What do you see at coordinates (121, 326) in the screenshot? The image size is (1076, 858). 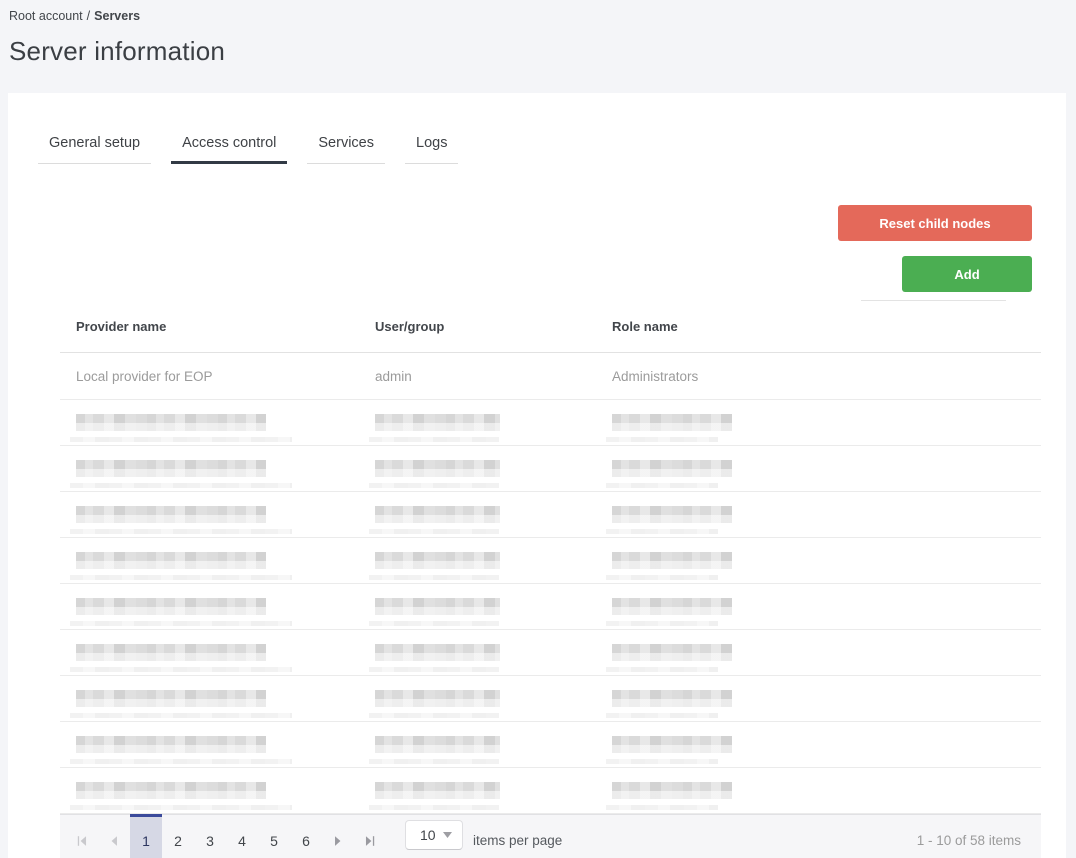 I see `column-header-provider-name: Provider name` at bounding box center [121, 326].